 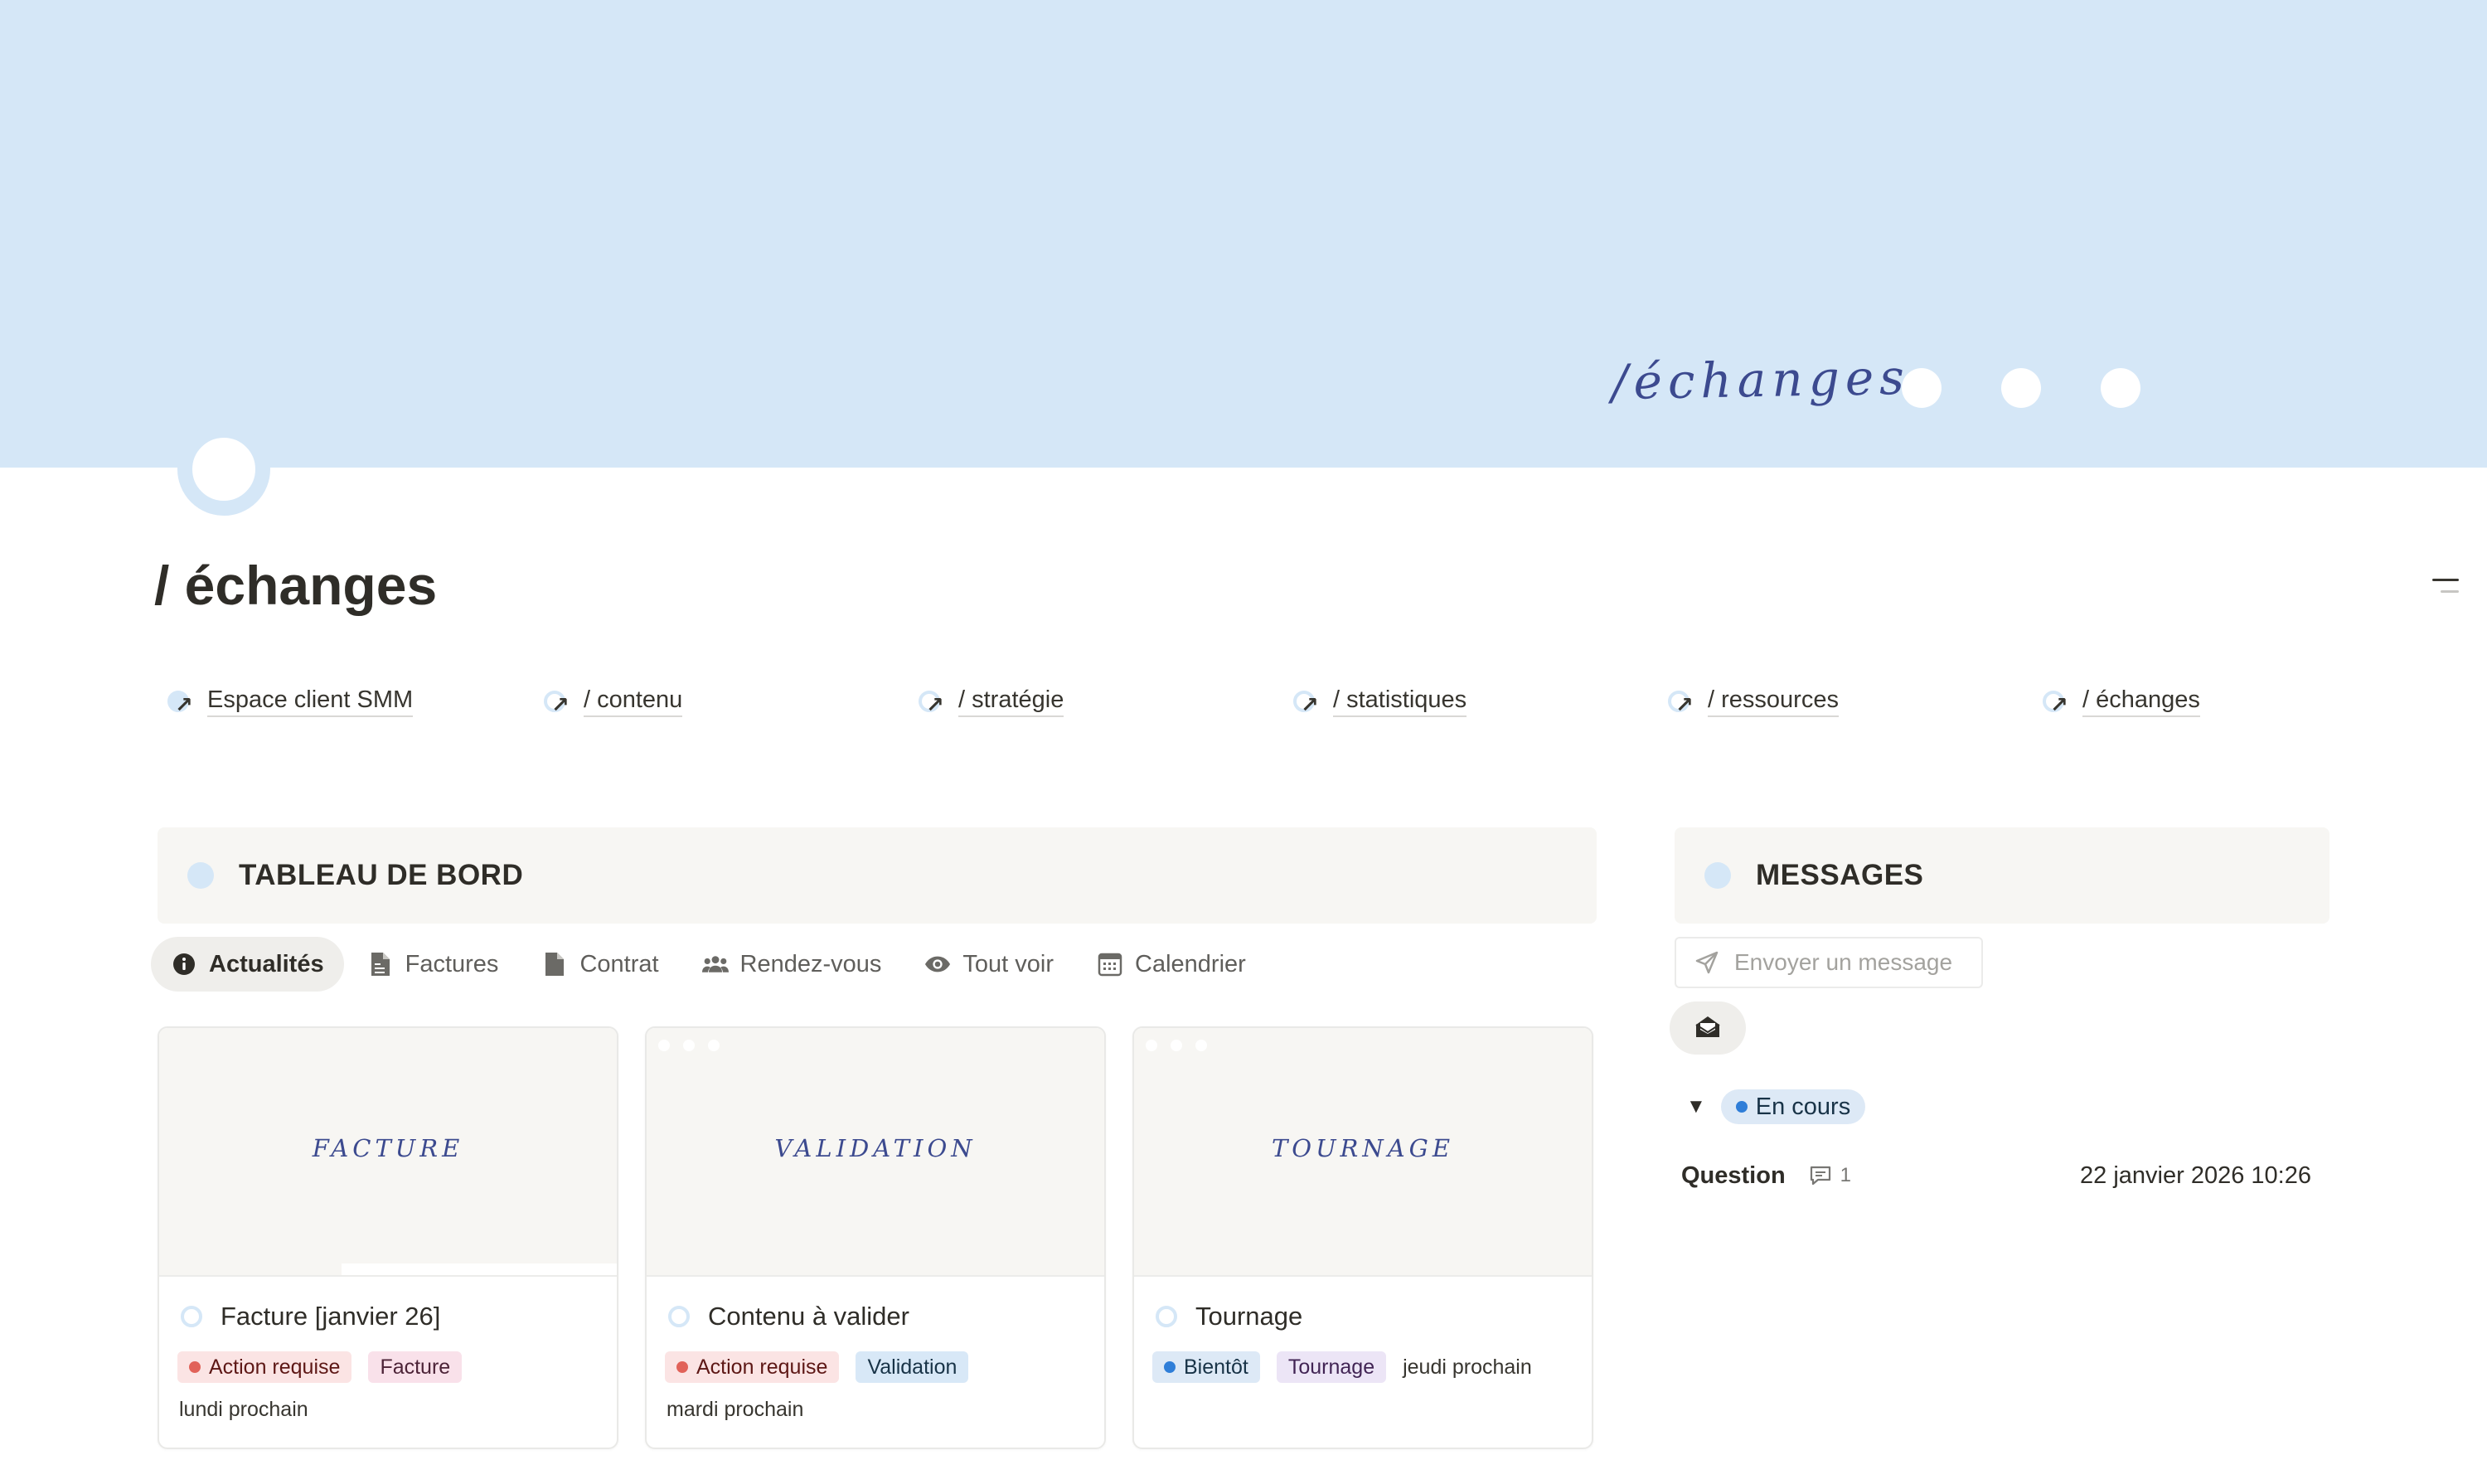 I want to click on nav-link-label: Espace client SMM, so click(x=310, y=702).